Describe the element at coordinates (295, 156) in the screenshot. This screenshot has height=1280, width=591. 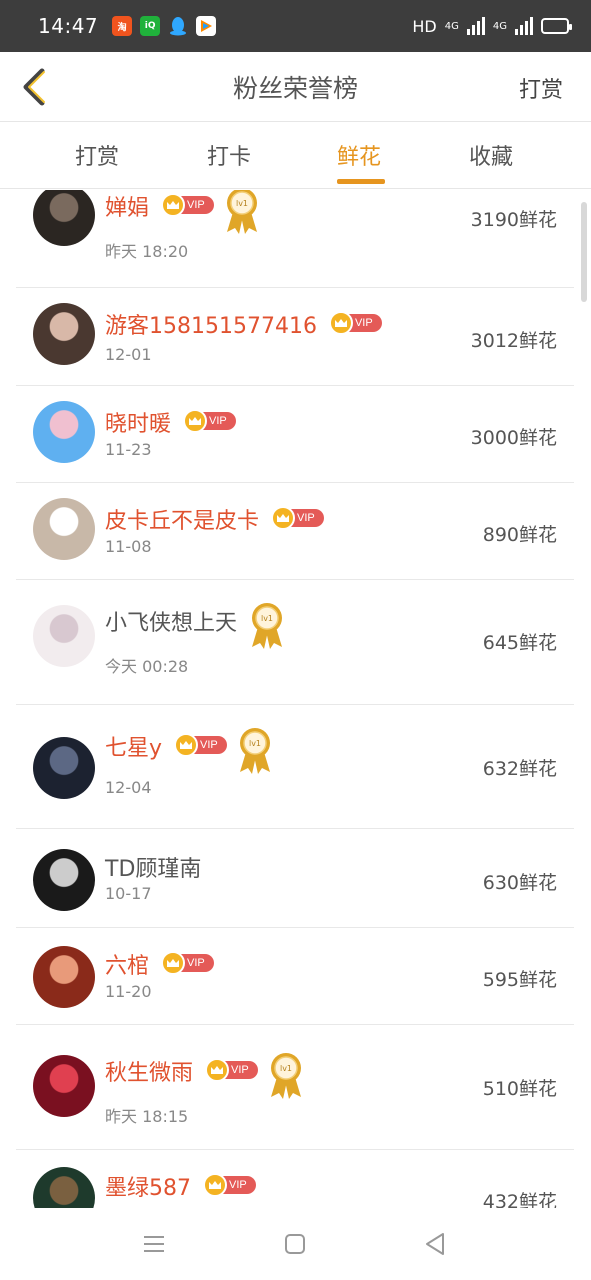
I see `tab-bar: 打赏 打卡 鲜花 收藏` at that location.